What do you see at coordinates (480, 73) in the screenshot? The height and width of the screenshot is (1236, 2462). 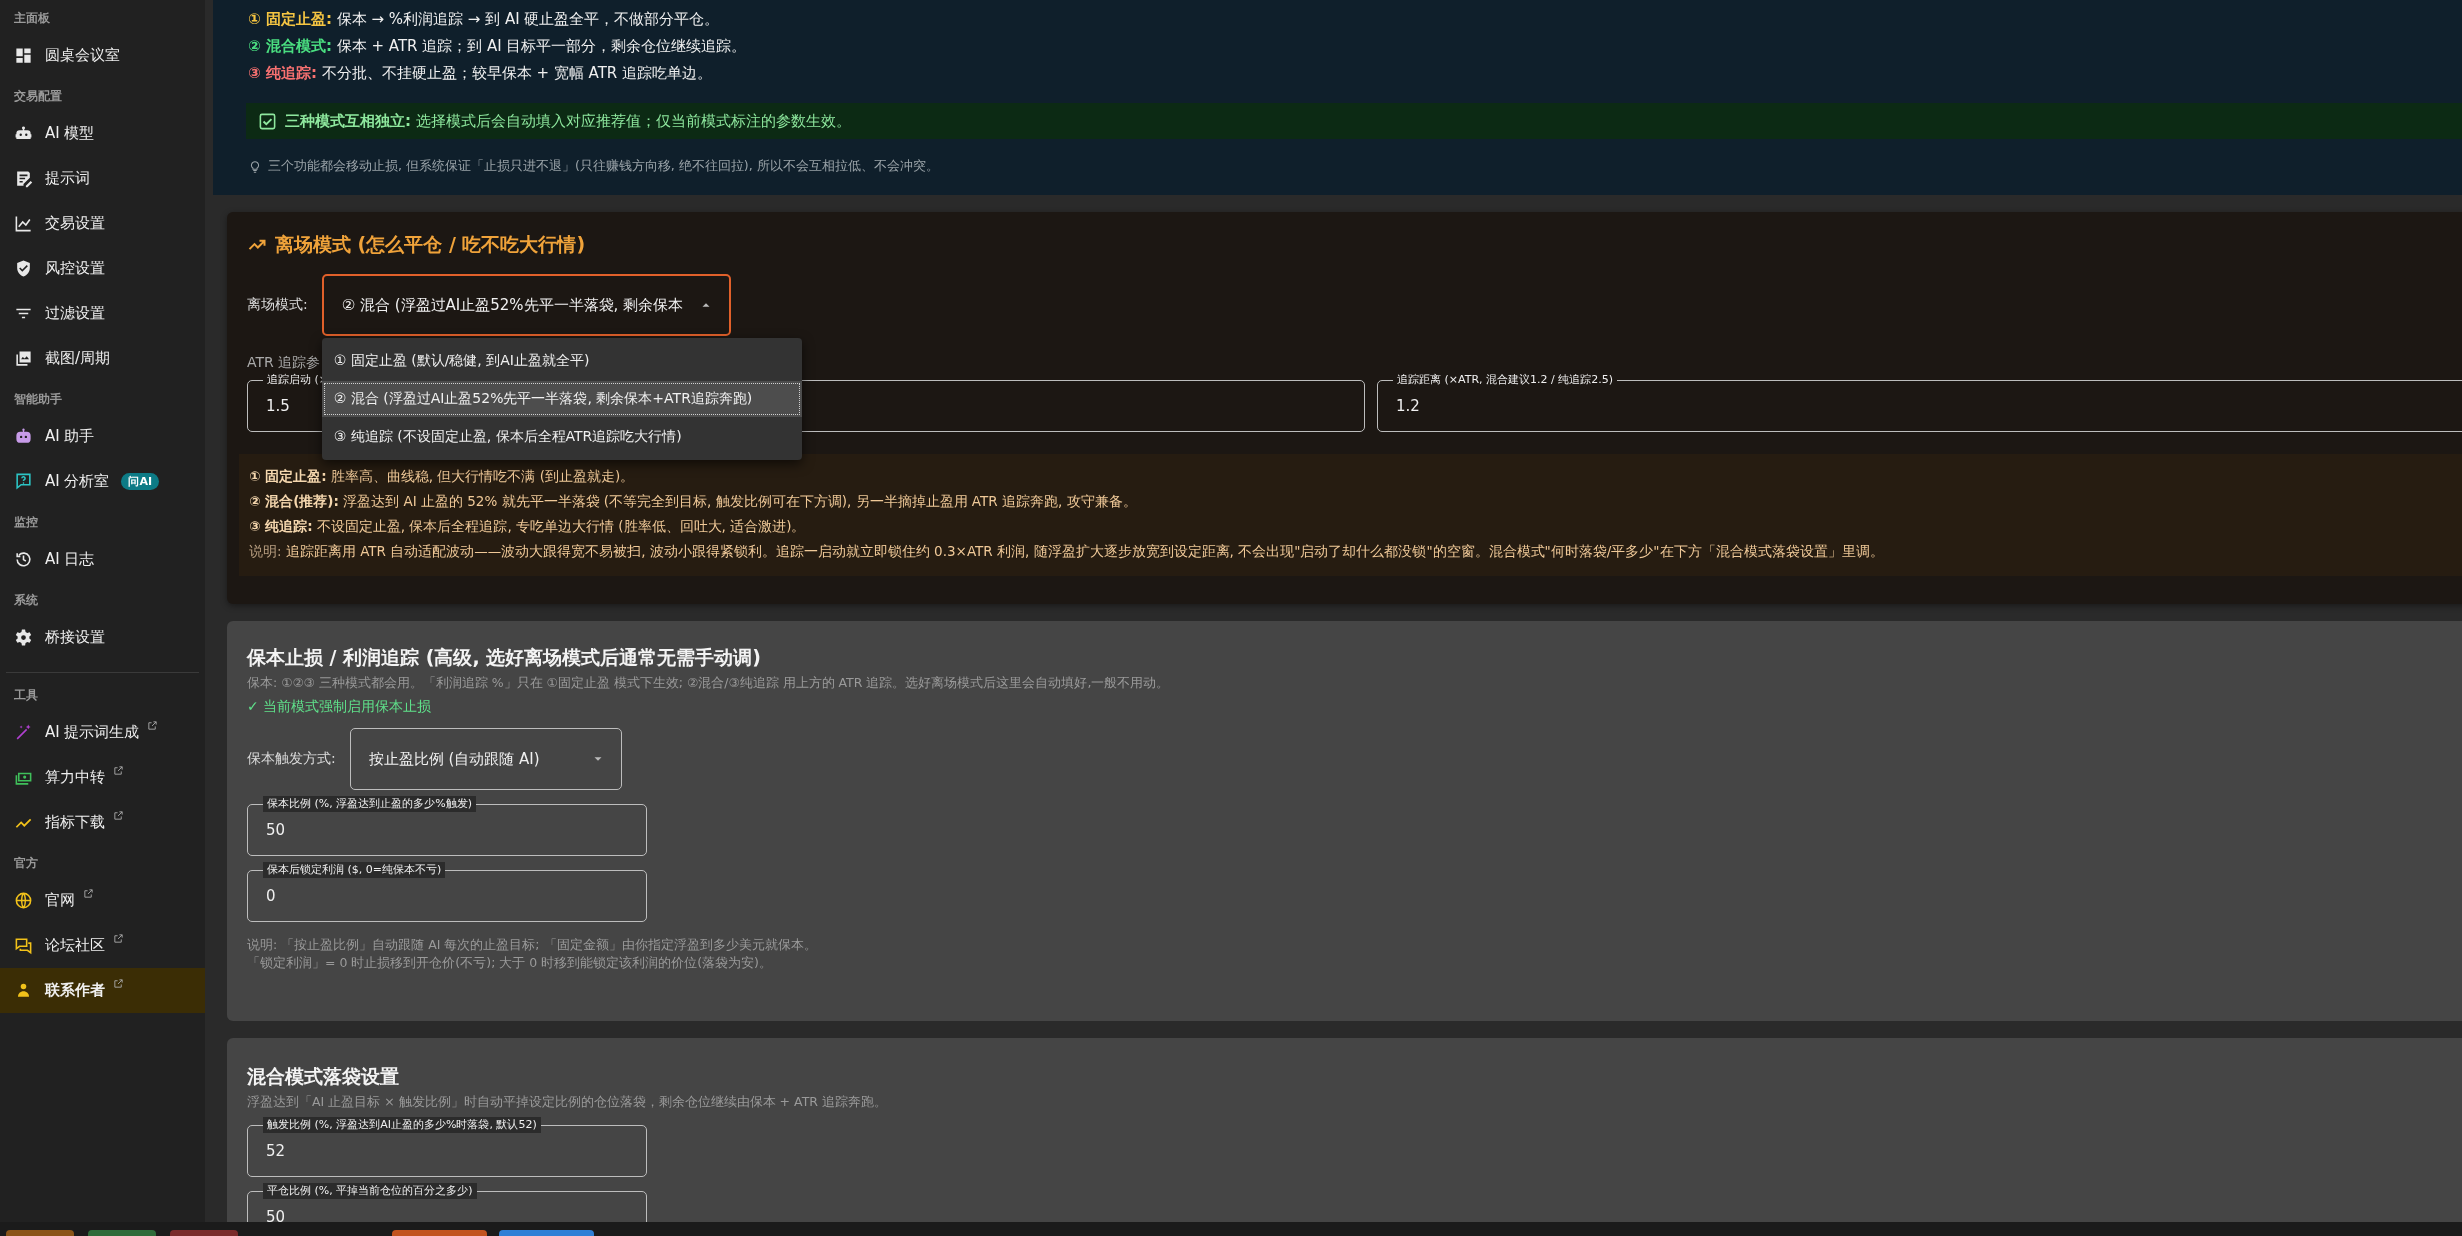 I see `mode-description: ③ 纯追踪: 不分批、不挂硬止盈；较早保本 + 宽幅 ATR 追踪吃单边。` at bounding box center [480, 73].